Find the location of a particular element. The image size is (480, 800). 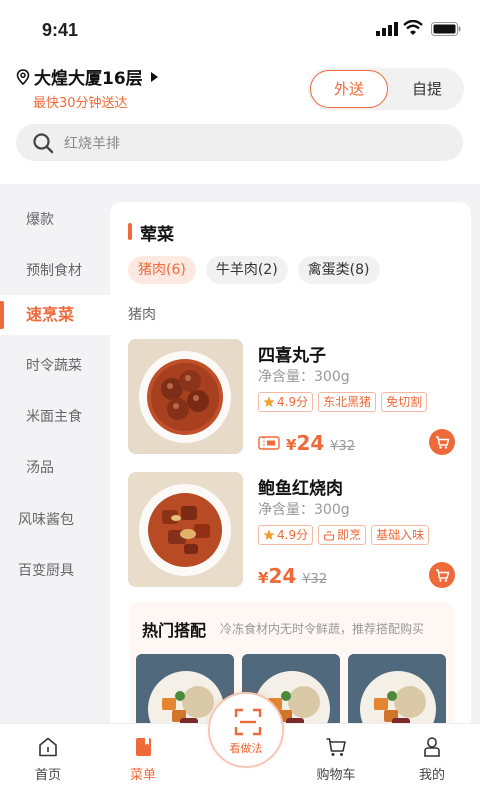

chip-pork: 猪肉(6) is located at coordinates (162, 270).